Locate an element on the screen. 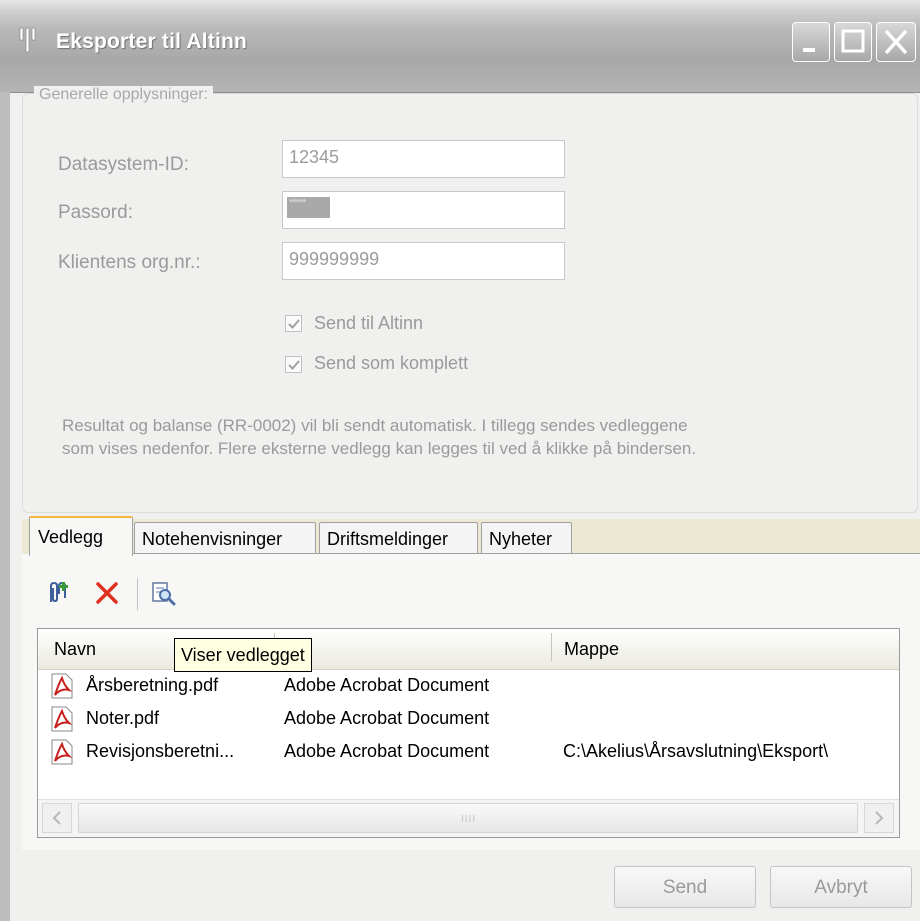 This screenshot has width=920, height=921. list-item: Noter.pdf Adobe Acrobat Document is located at coordinates (468, 719).